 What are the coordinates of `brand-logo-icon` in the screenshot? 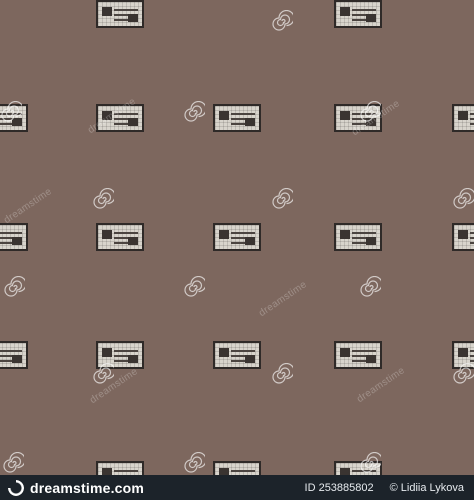 It's located at (16, 487).